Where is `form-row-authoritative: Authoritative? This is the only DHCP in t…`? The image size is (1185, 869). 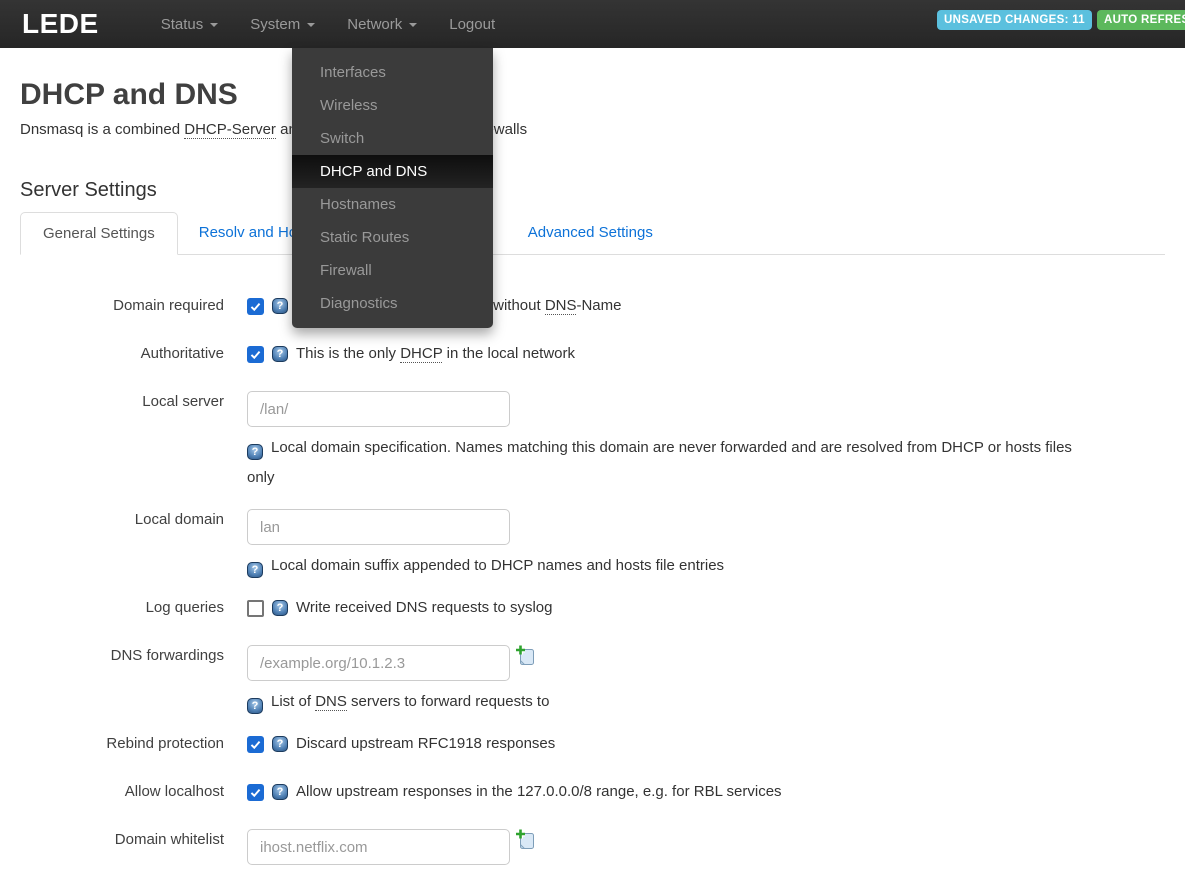
form-row-authoritative: Authoritative? This is the only DHCP in t… is located at coordinates (592, 354).